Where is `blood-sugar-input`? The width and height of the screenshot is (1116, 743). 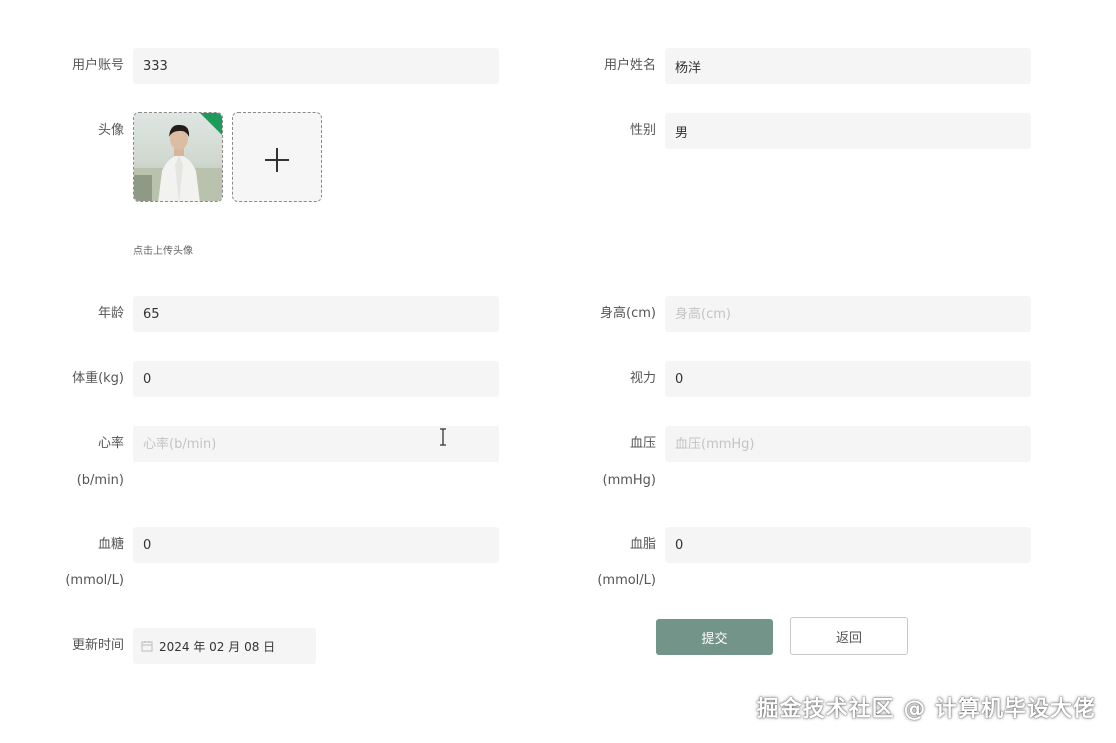
blood-sugar-input is located at coordinates (316, 545).